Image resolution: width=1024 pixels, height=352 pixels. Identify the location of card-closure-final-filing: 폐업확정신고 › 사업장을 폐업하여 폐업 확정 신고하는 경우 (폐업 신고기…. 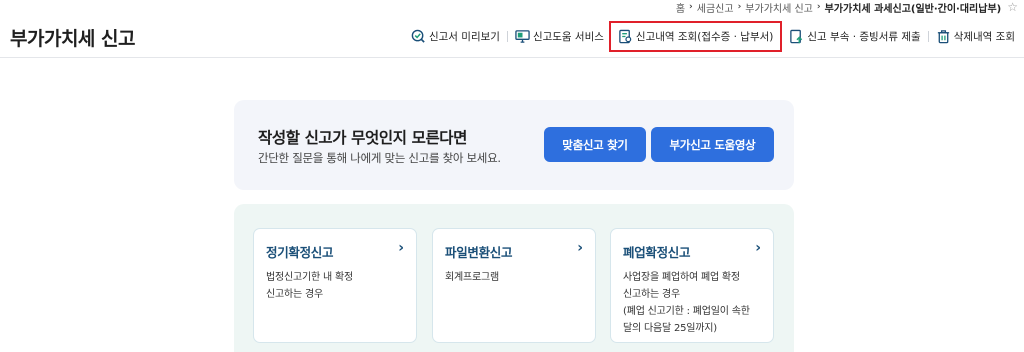
(692, 285).